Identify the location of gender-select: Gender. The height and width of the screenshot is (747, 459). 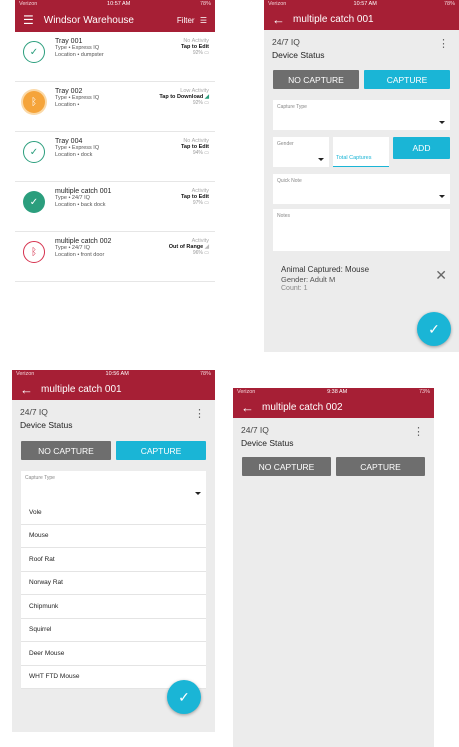
(301, 152).